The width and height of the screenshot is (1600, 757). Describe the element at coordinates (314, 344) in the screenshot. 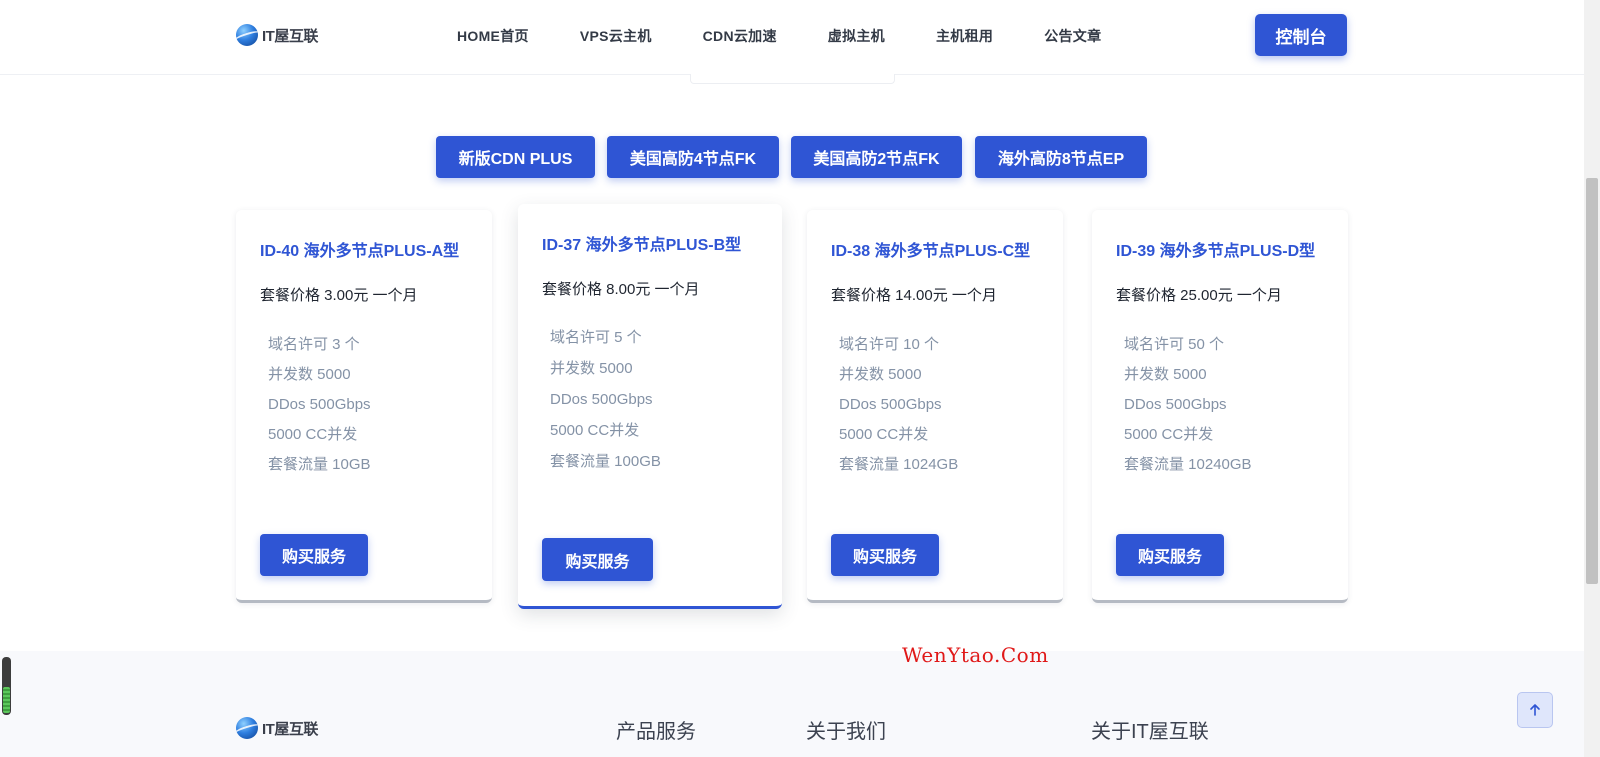

I see `feature-domains: 域名许可 3 个` at that location.